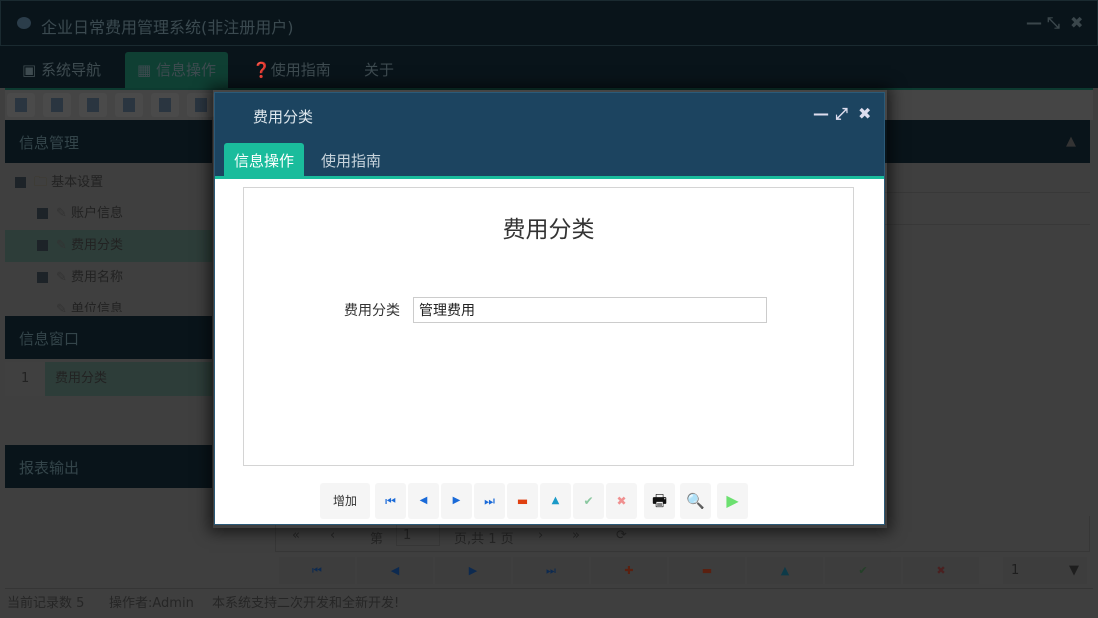  Describe the element at coordinates (1074, 570) in the screenshot. I see `chevron-down-icon: ▼` at that location.